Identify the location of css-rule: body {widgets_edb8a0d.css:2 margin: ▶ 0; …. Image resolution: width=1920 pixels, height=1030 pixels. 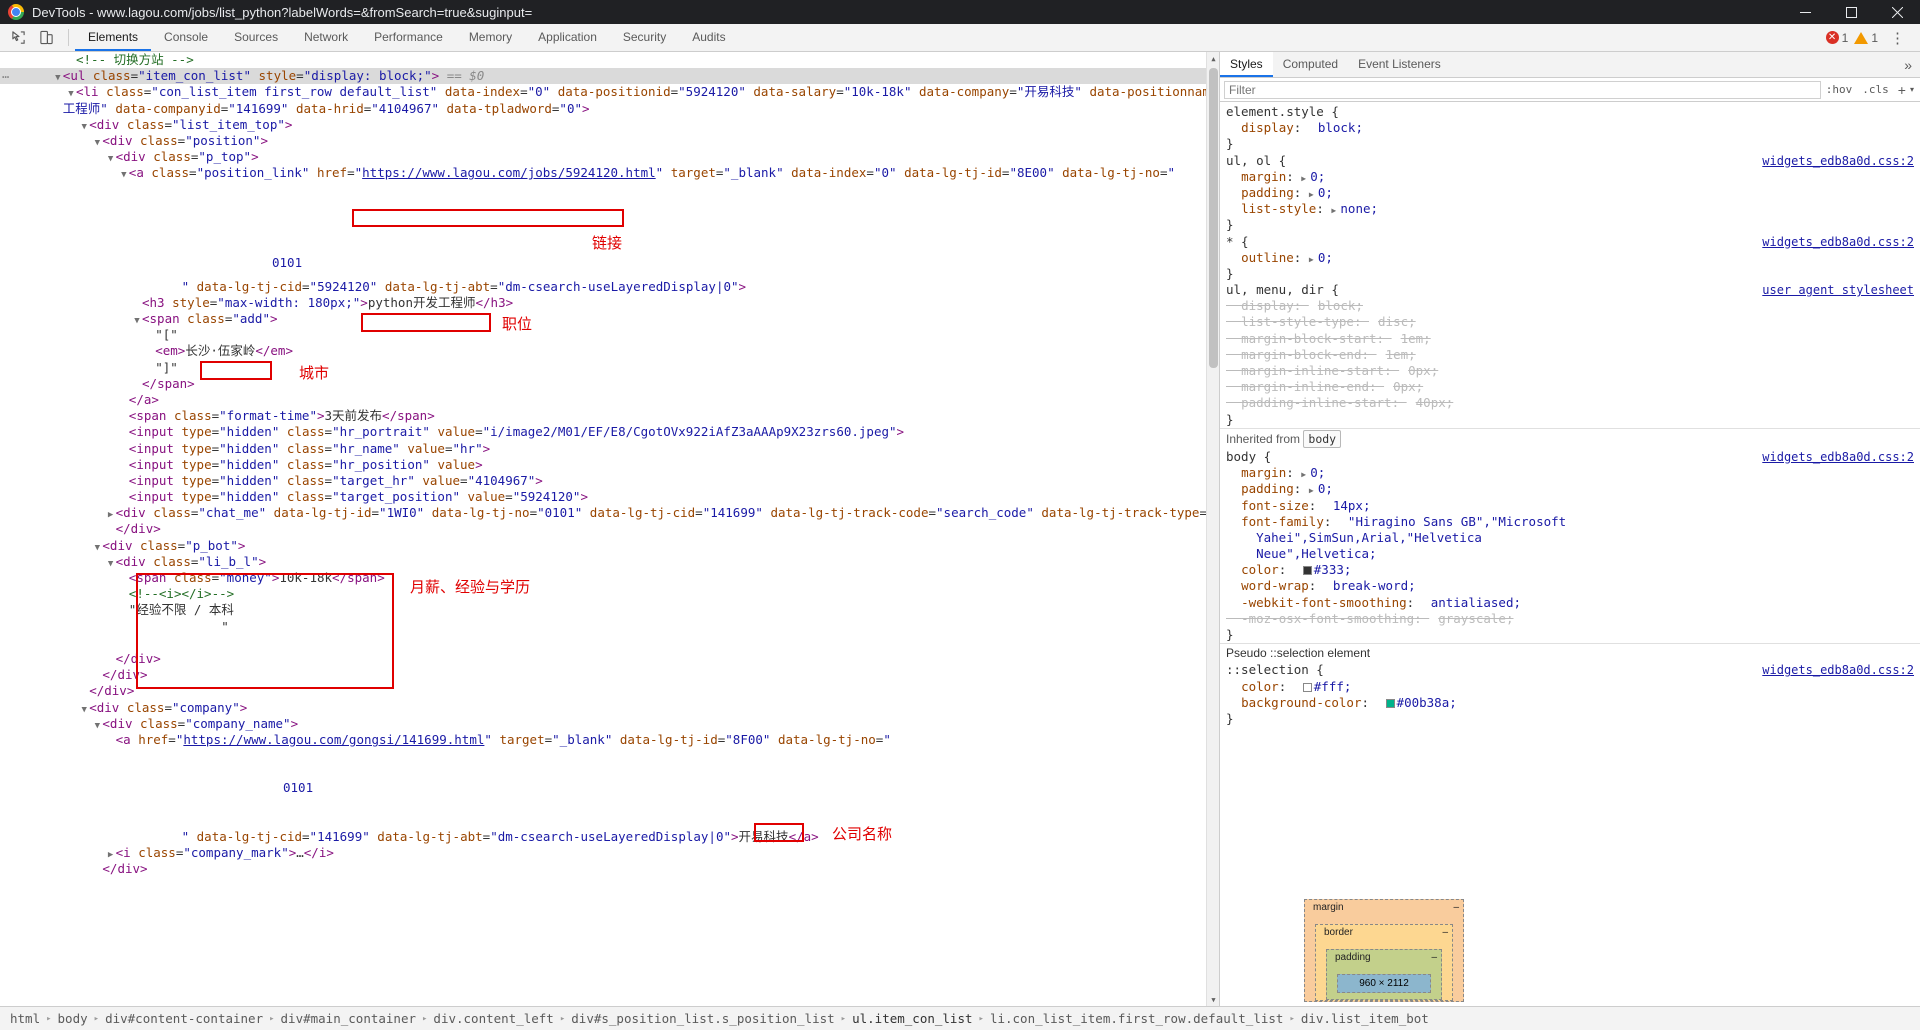
(1570, 546).